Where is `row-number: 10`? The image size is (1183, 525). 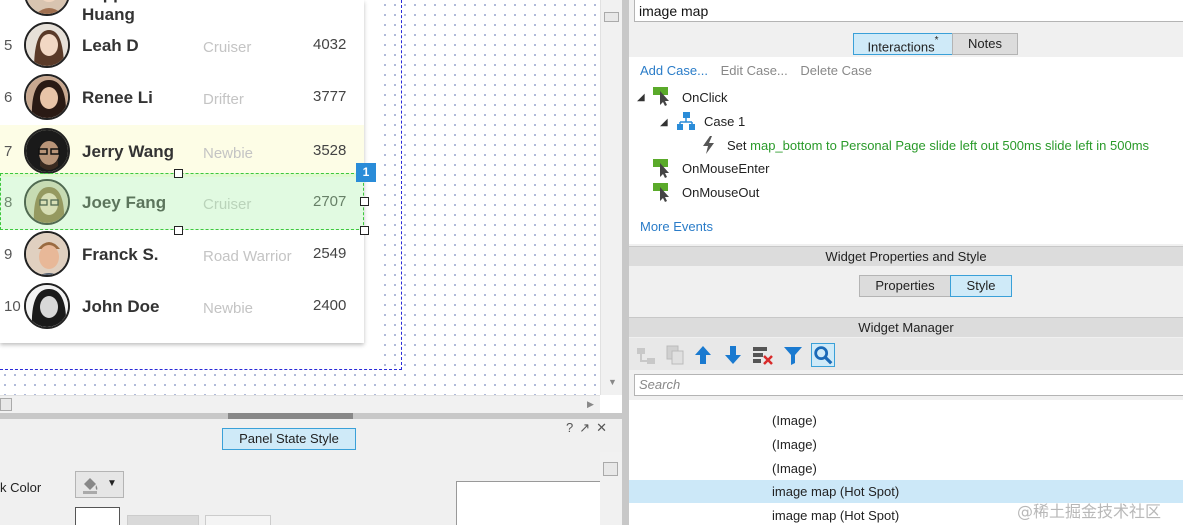 row-number: 10 is located at coordinates (12, 306).